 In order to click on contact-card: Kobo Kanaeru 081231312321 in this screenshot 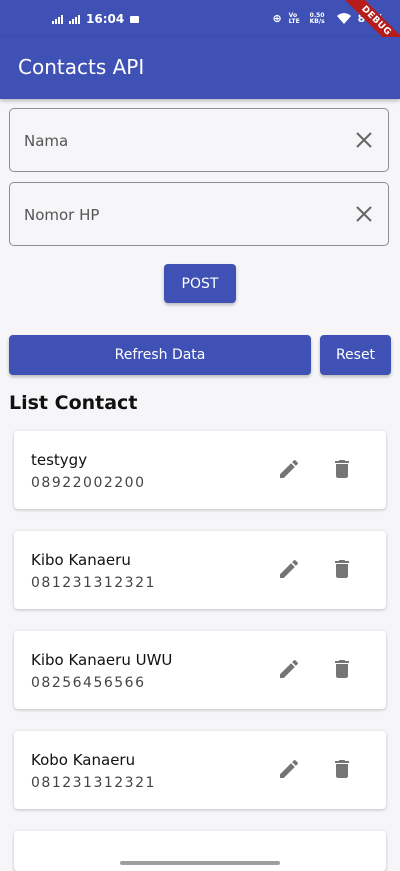, I will do `click(200, 770)`.